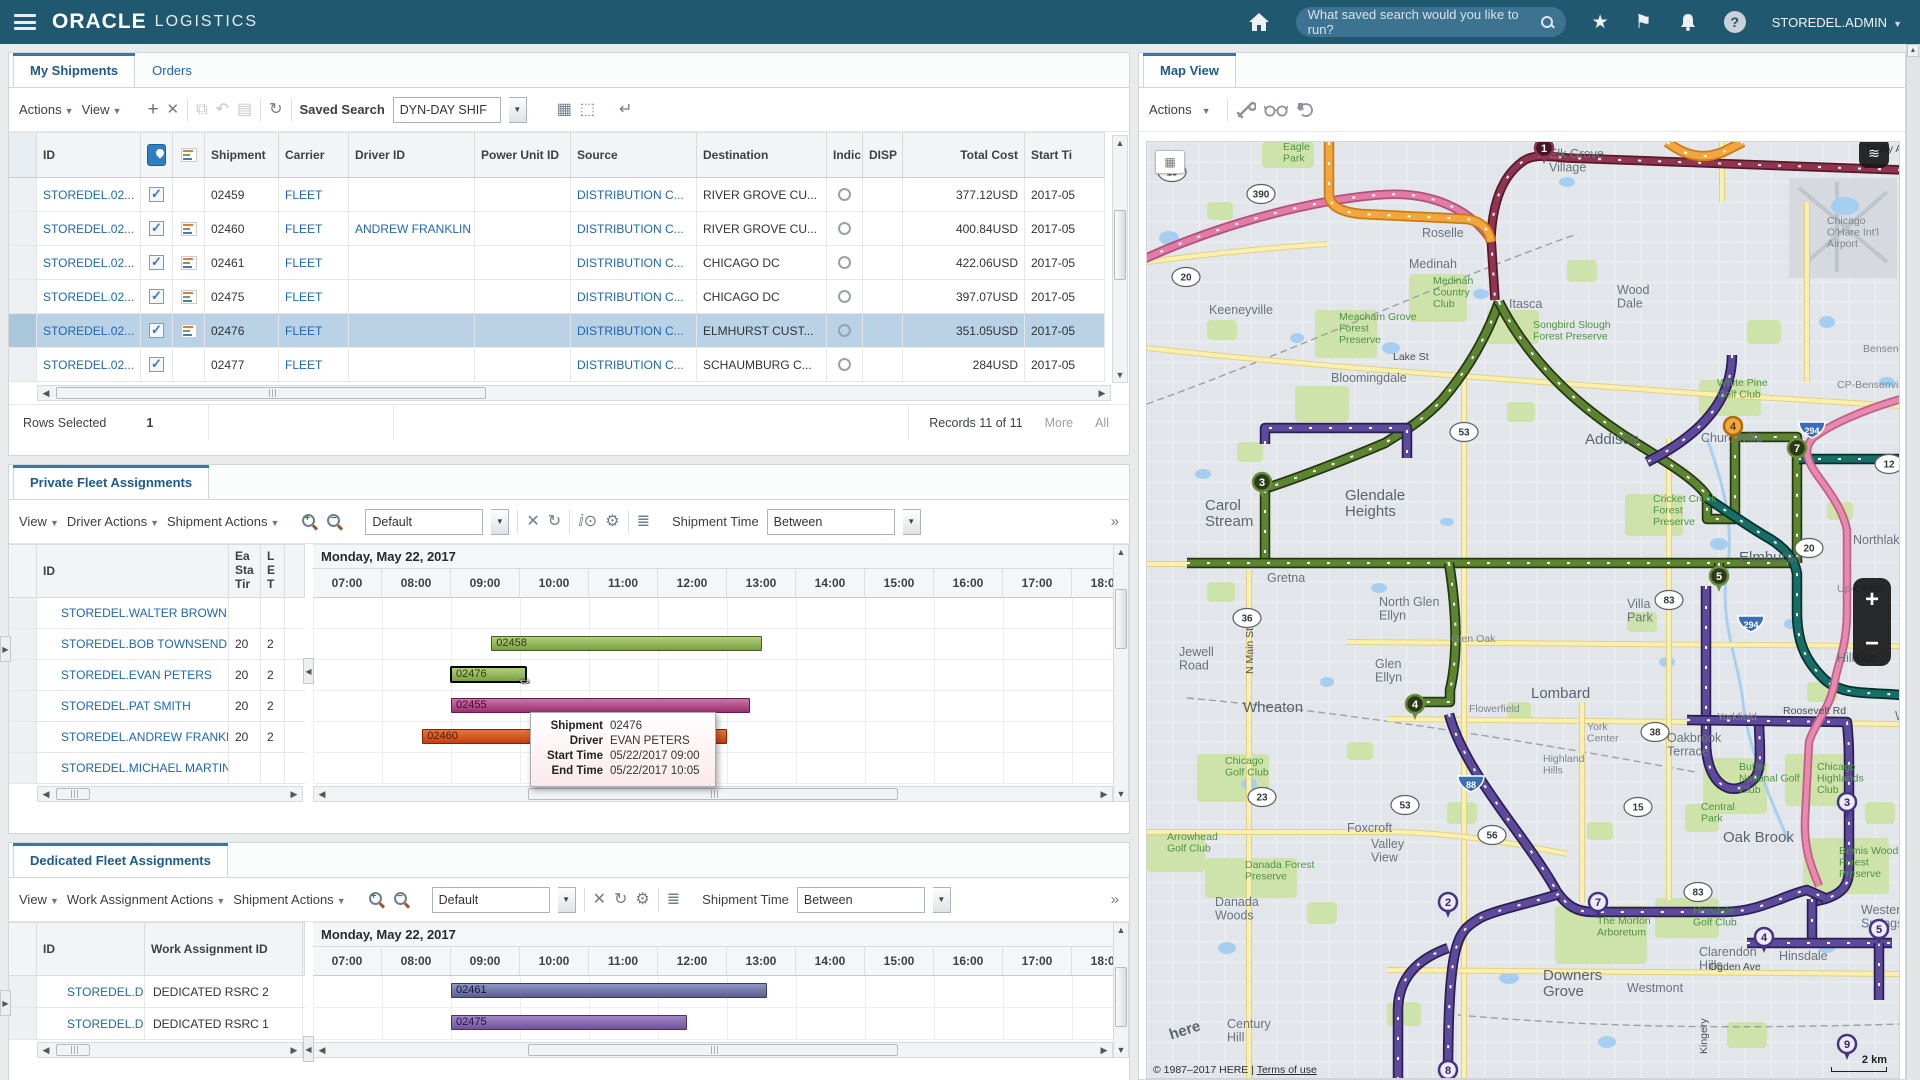 The image size is (1920, 1080). I want to click on gantt-column-header-icon, so click(188, 155).